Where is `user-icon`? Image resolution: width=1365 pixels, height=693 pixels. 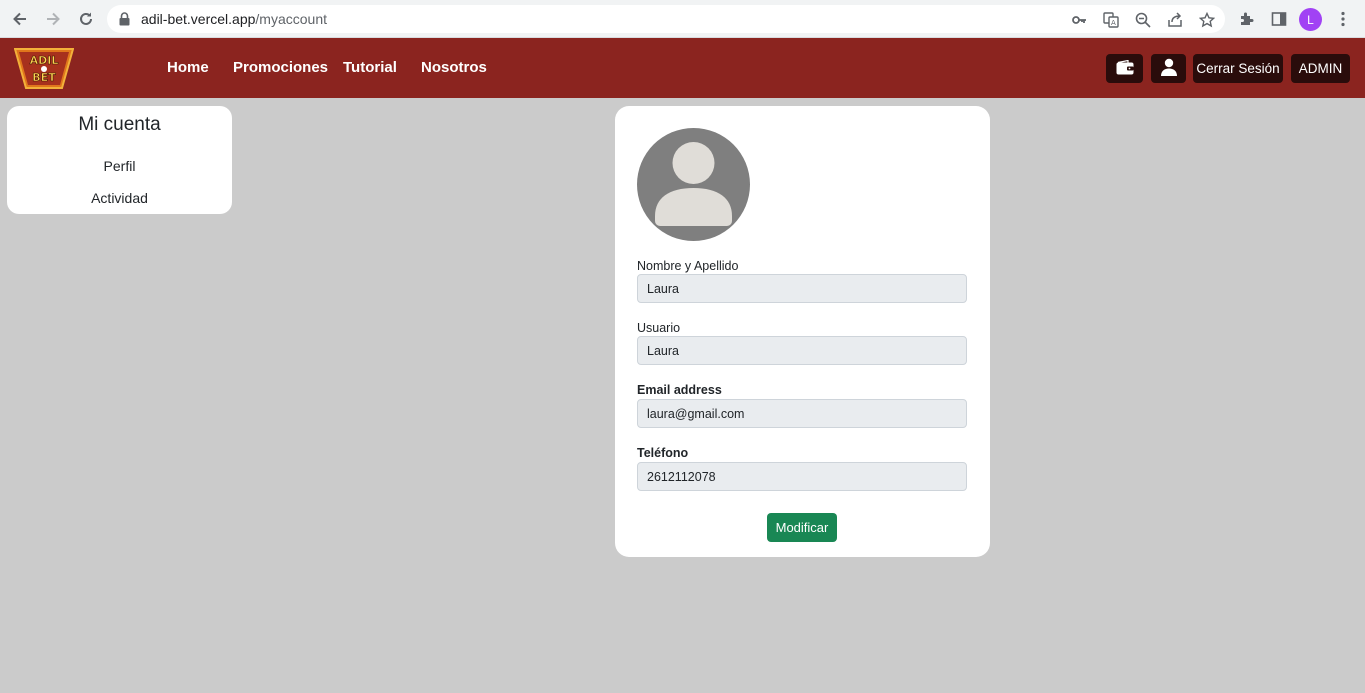
user-icon is located at coordinates (1169, 68).